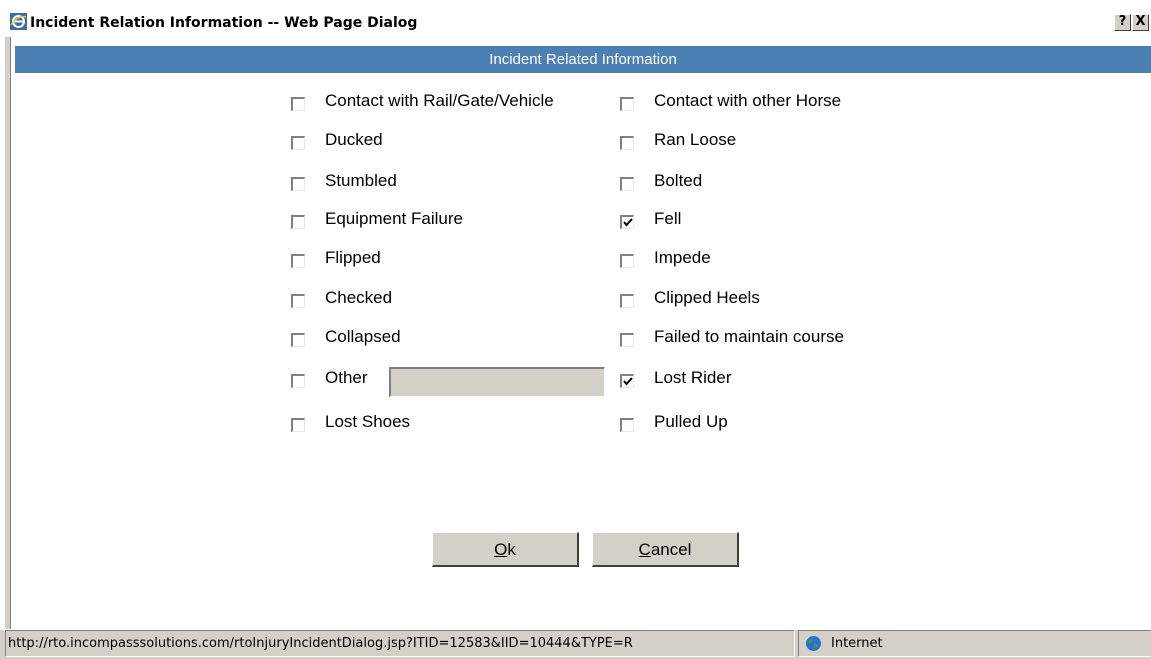 The width and height of the screenshot is (1151, 659). I want to click on cancel-mnemonic: C, so click(644, 549).